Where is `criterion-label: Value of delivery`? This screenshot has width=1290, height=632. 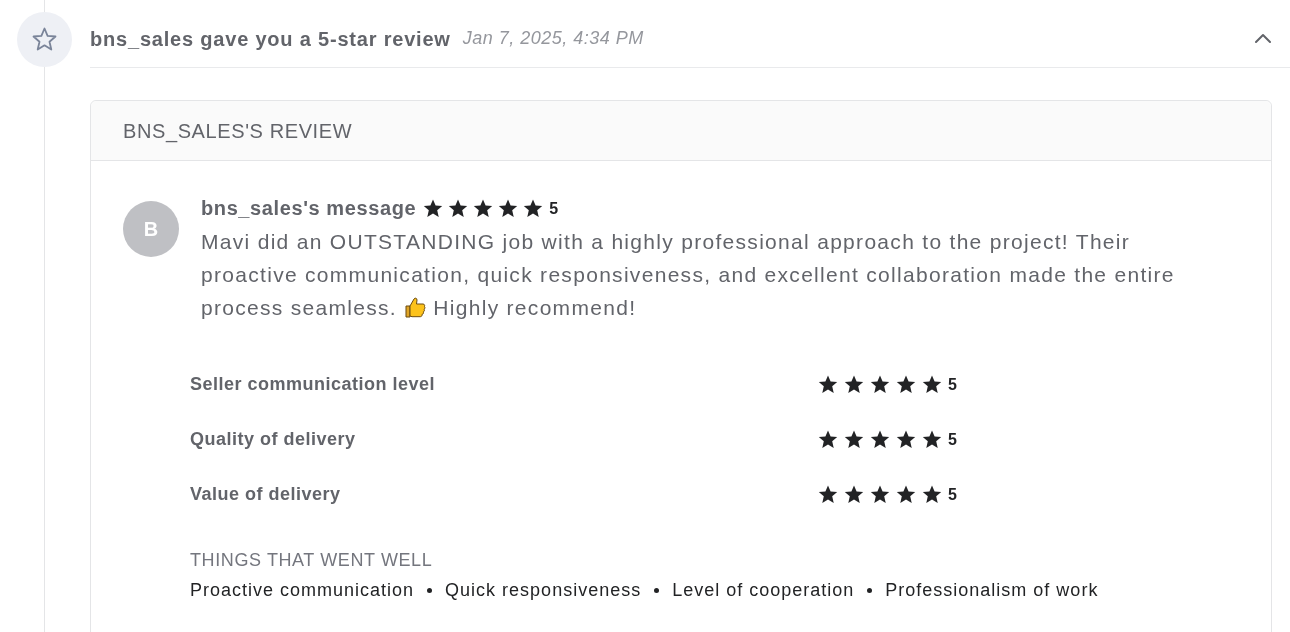 criterion-label: Value of delivery is located at coordinates (266, 494).